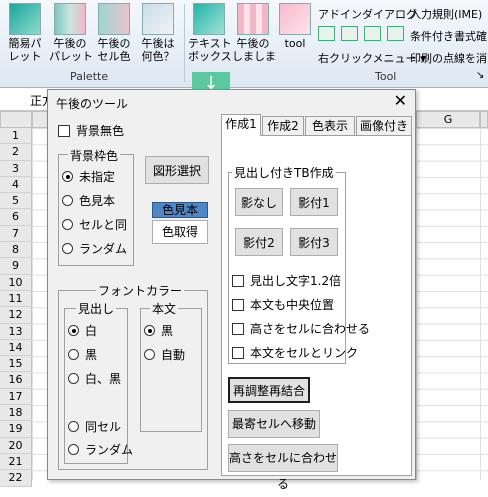  I want to click on select-all-corner, so click(16, 119).